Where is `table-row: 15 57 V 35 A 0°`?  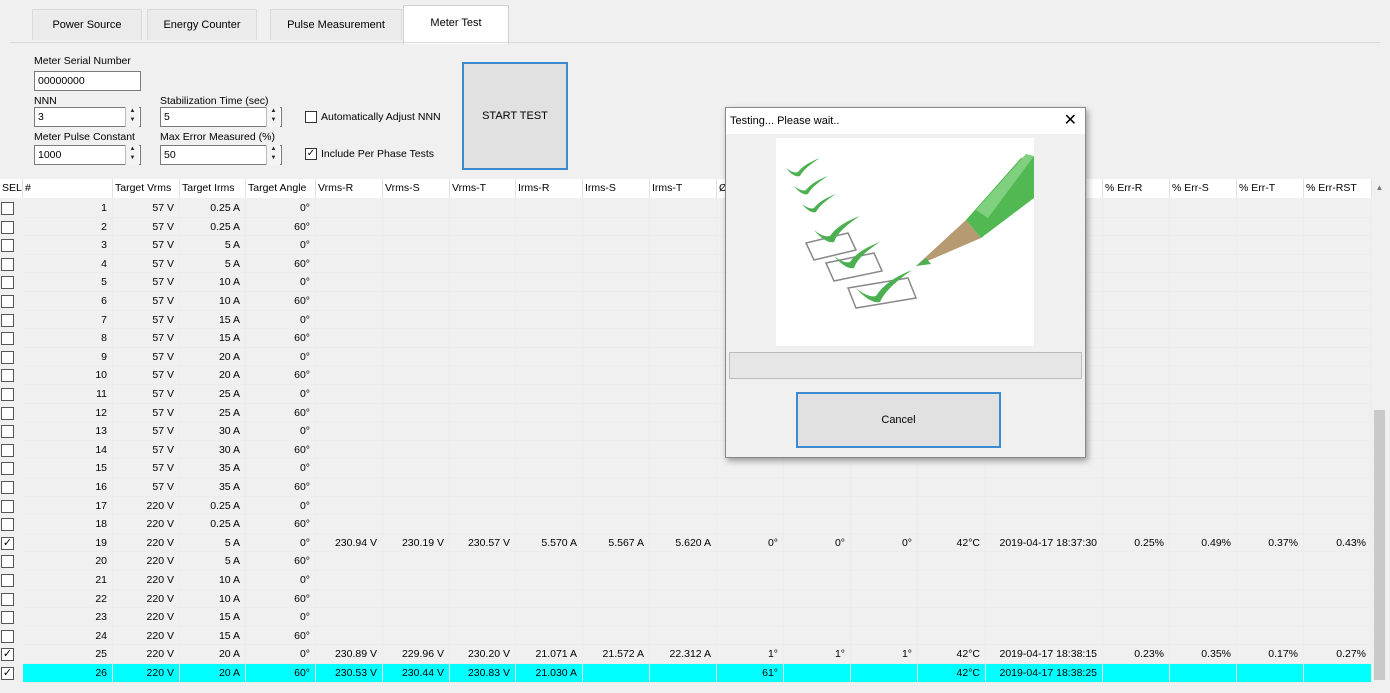
table-row: 15 57 V 35 A 0° is located at coordinates (687, 468).